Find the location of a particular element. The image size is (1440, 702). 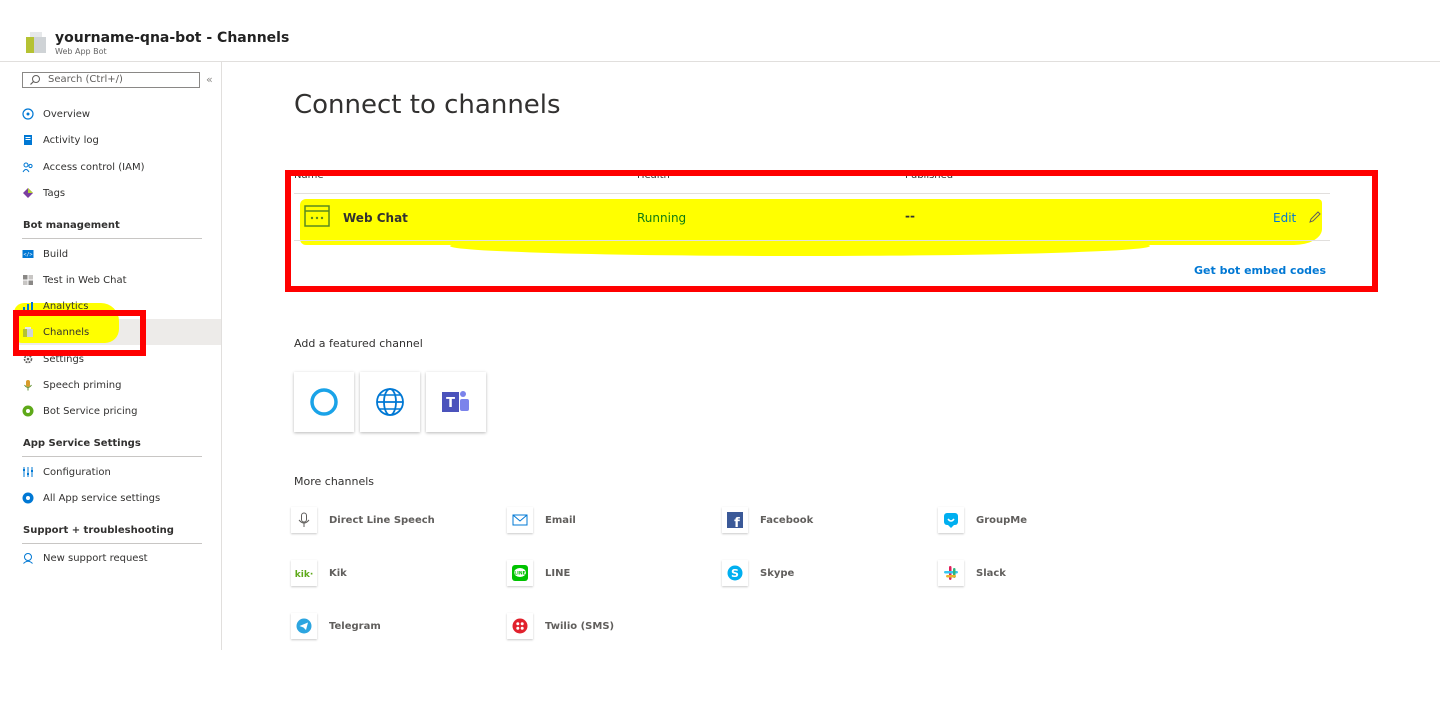

cortana-icon is located at coordinates (324, 402).